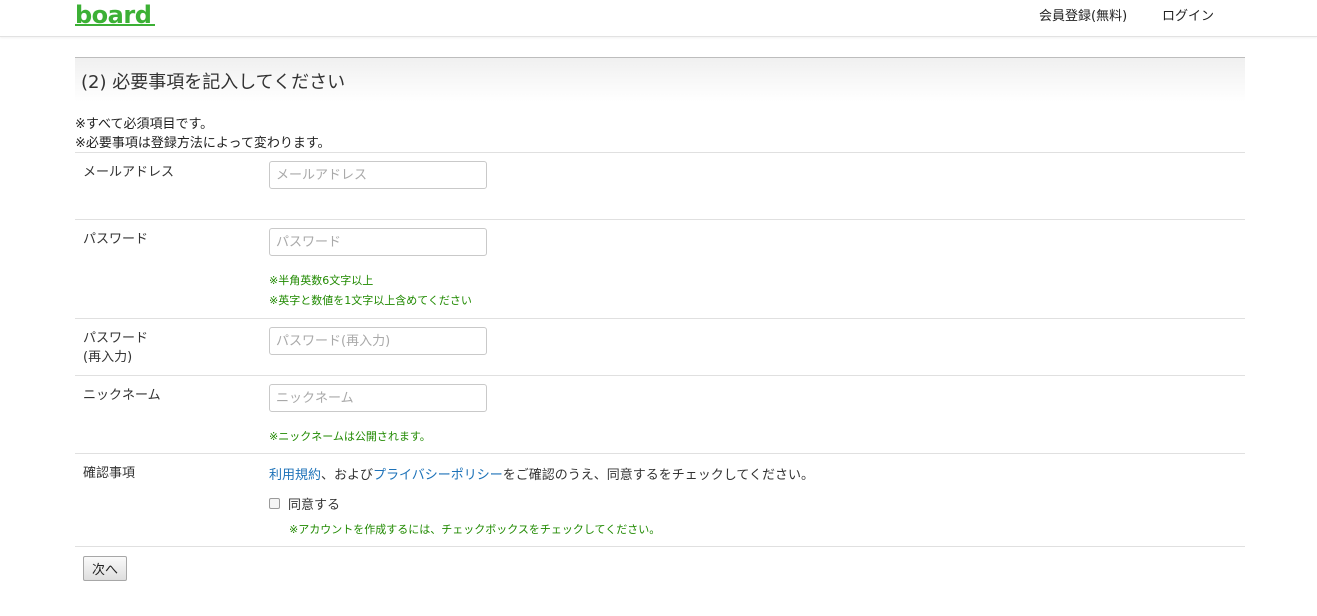 This screenshot has width=1317, height=616. What do you see at coordinates (122, 395) in the screenshot?
I see `nickname-label: ニックネーム` at bounding box center [122, 395].